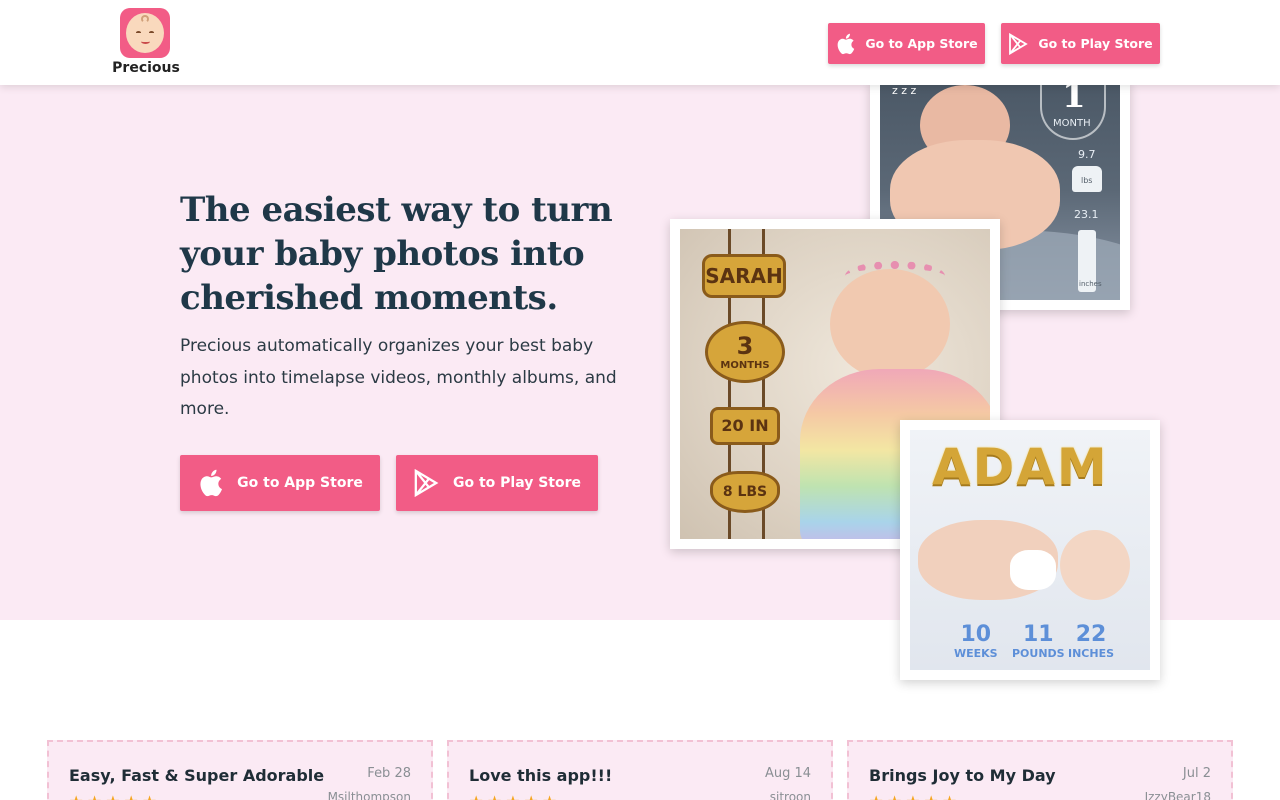 The image size is (1280, 800). I want to click on name-plaque: SARAH, so click(744, 276).